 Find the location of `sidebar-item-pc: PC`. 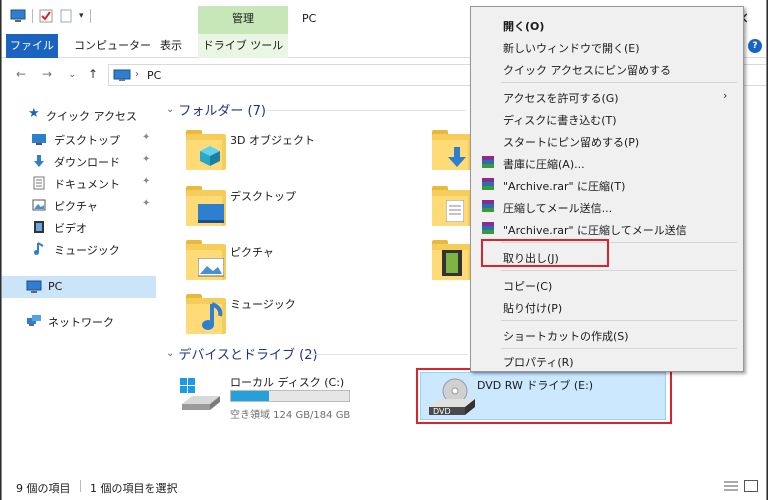

sidebar-item-pc: PC is located at coordinates (79, 287).